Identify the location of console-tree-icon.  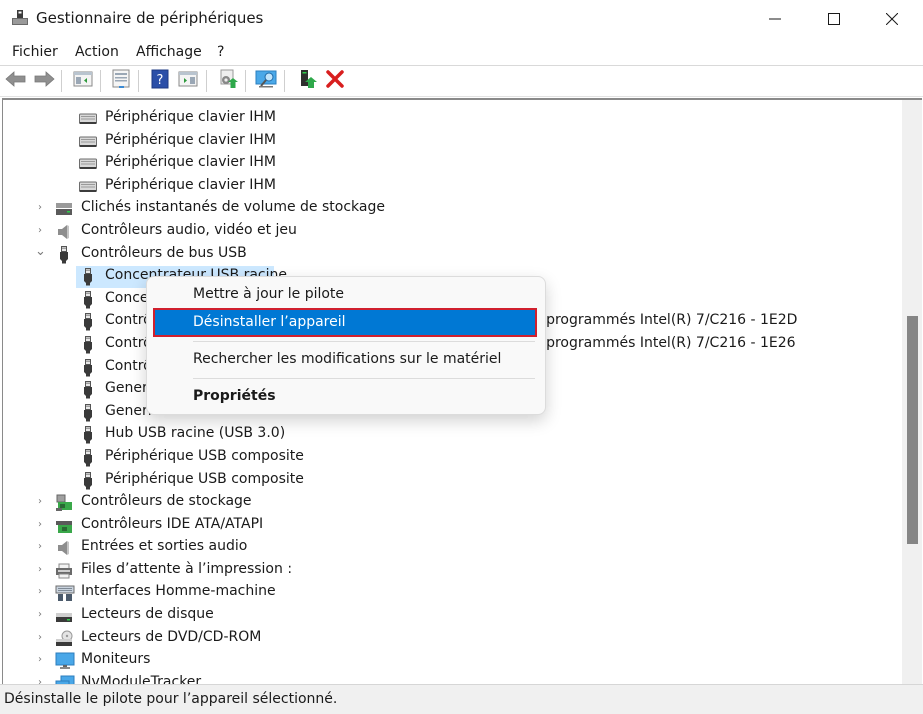
(83, 81).